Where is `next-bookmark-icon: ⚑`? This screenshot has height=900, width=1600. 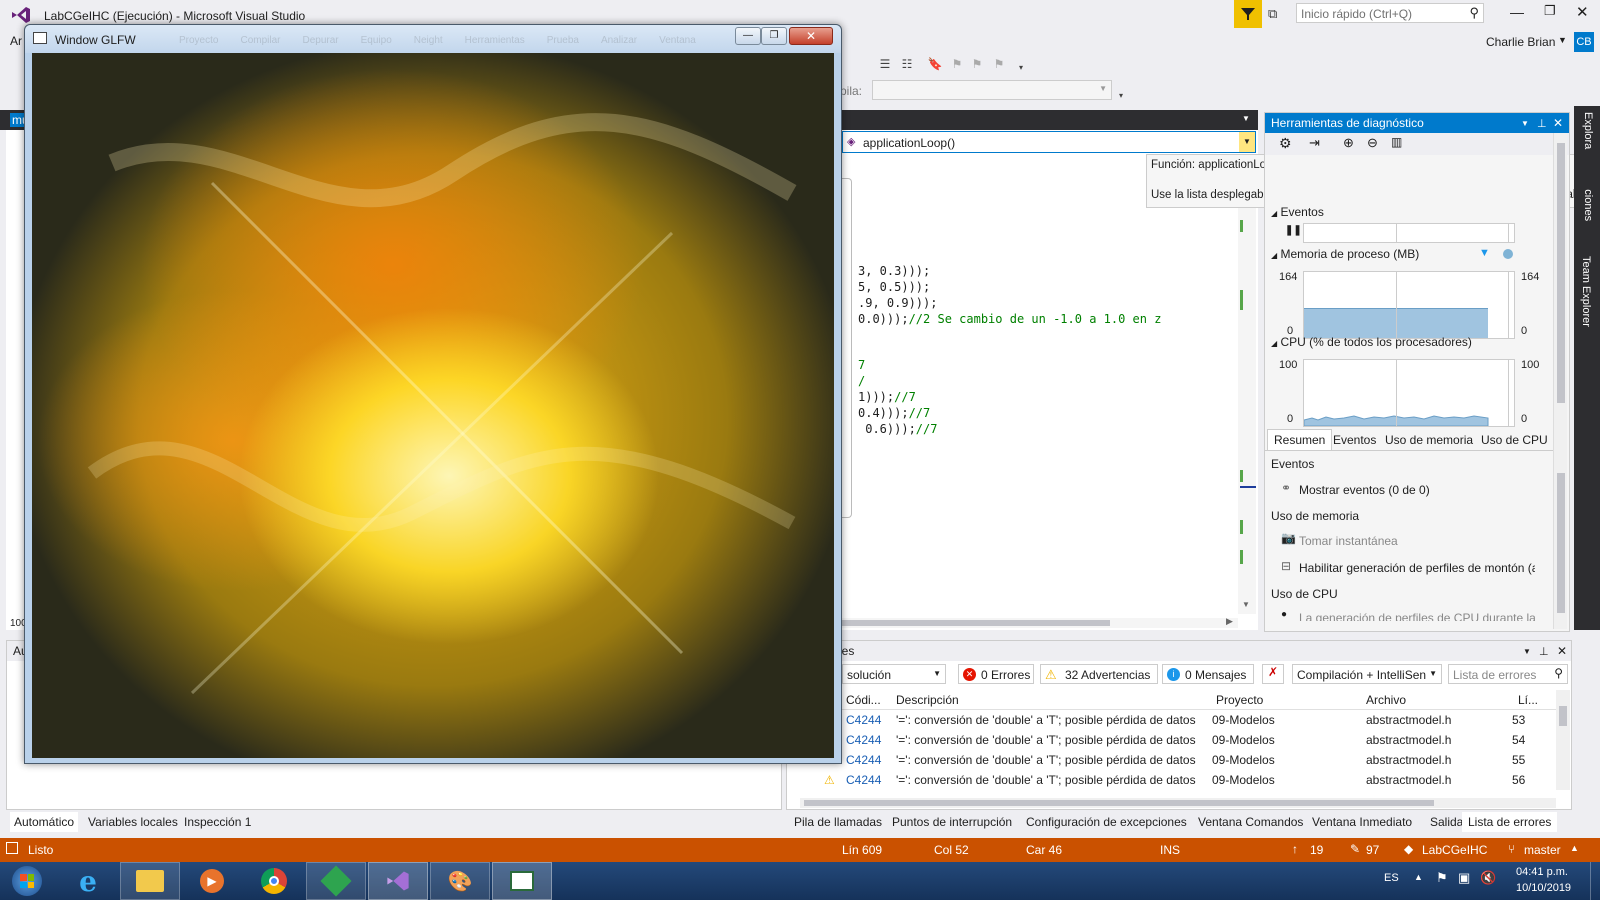
next-bookmark-icon: ⚑ is located at coordinates (977, 64).